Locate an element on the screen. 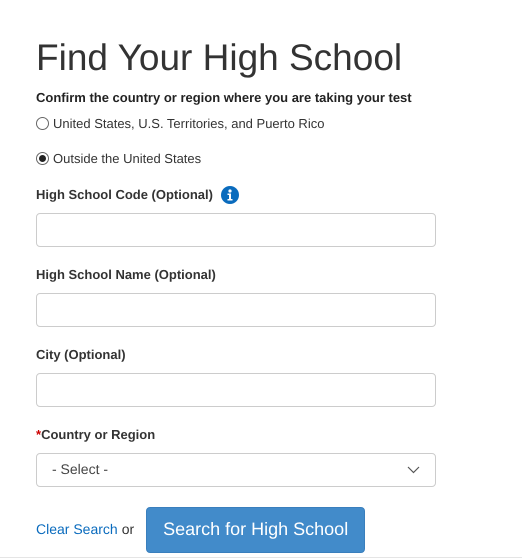 This screenshot has height=558, width=522. required-mark: * is located at coordinates (39, 435).